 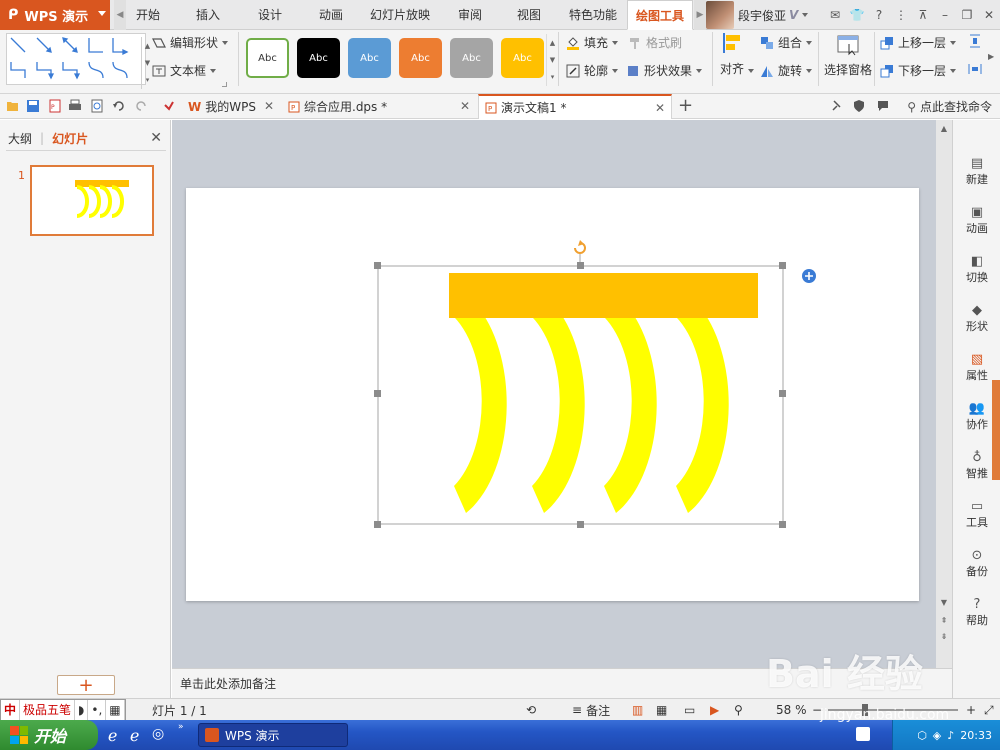 I want to click on restore-icon: ❐, so click(x=967, y=15).